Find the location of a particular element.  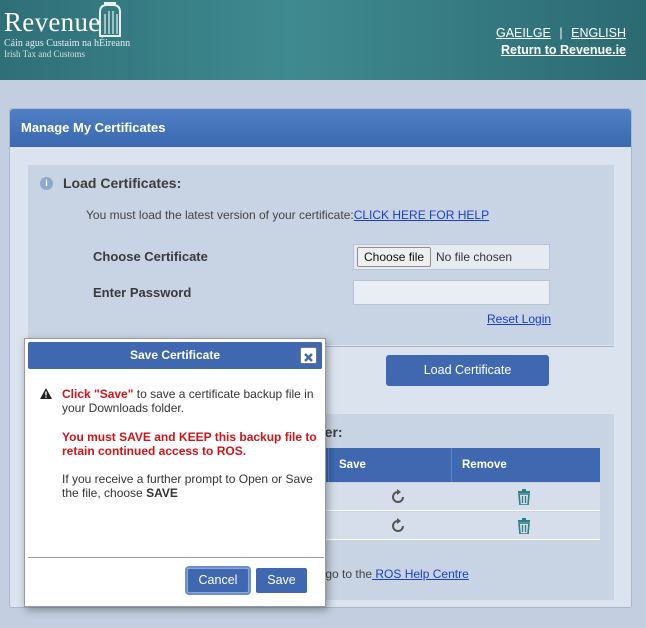

help-centre-note: r go to the ROS Help Centre is located at coordinates (393, 574).